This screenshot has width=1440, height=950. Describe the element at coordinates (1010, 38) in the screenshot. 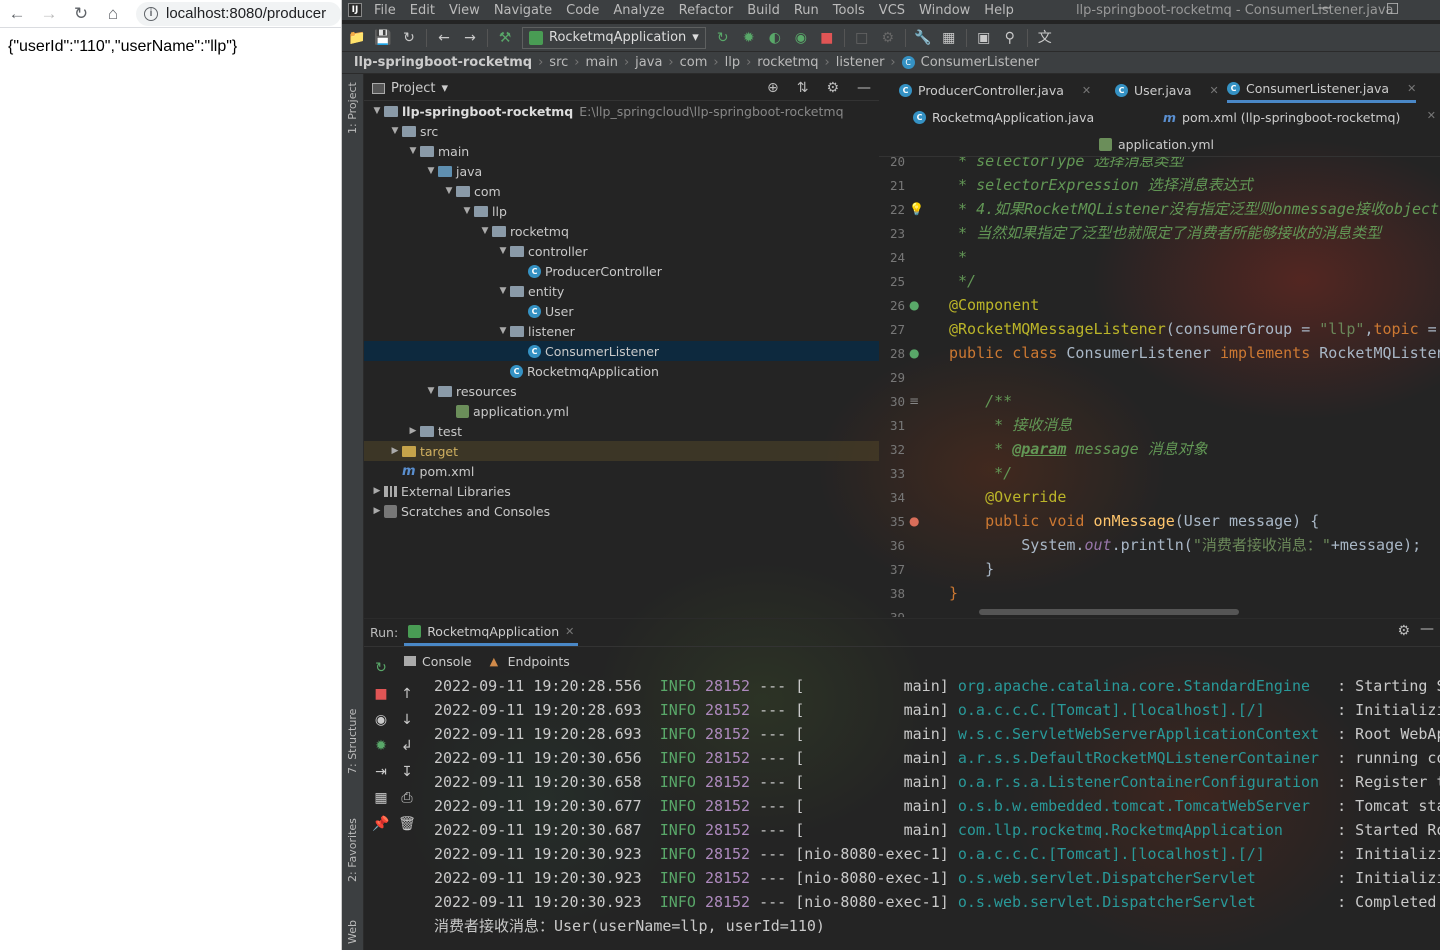

I see `search-icon: ⚲` at that location.